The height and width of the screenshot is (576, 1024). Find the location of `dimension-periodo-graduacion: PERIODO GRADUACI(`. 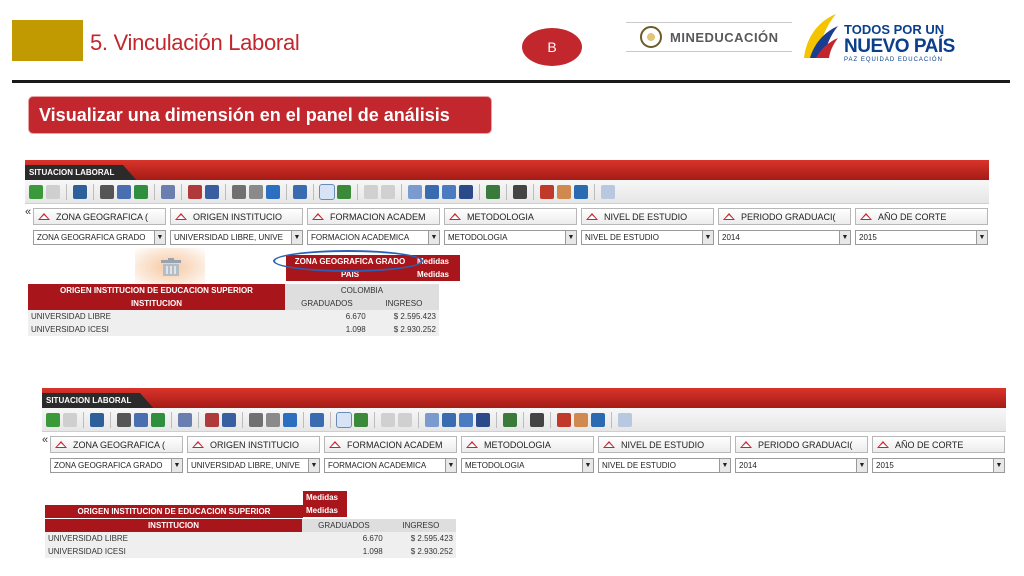

dimension-periodo-graduacion: PERIODO GRADUACI( is located at coordinates (801, 444).